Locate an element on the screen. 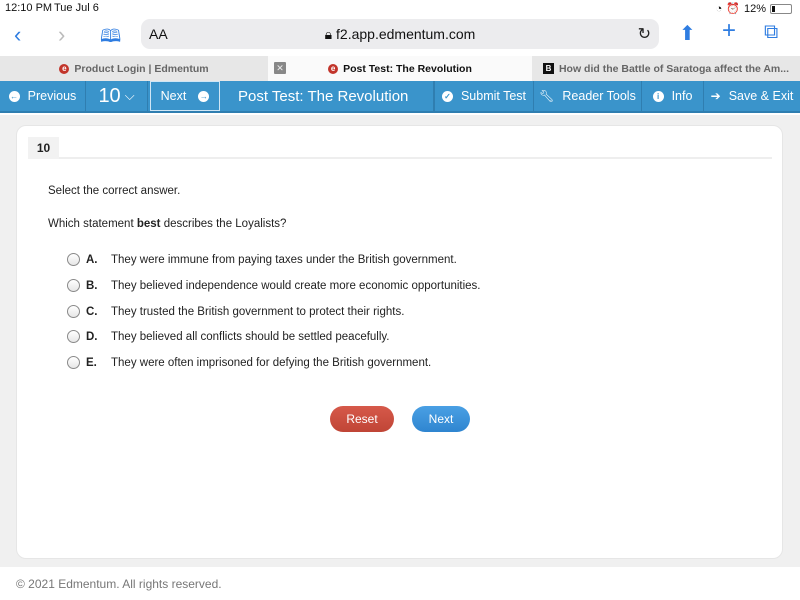  submit-test-button: ✓ Submit Test is located at coordinates (484, 96).